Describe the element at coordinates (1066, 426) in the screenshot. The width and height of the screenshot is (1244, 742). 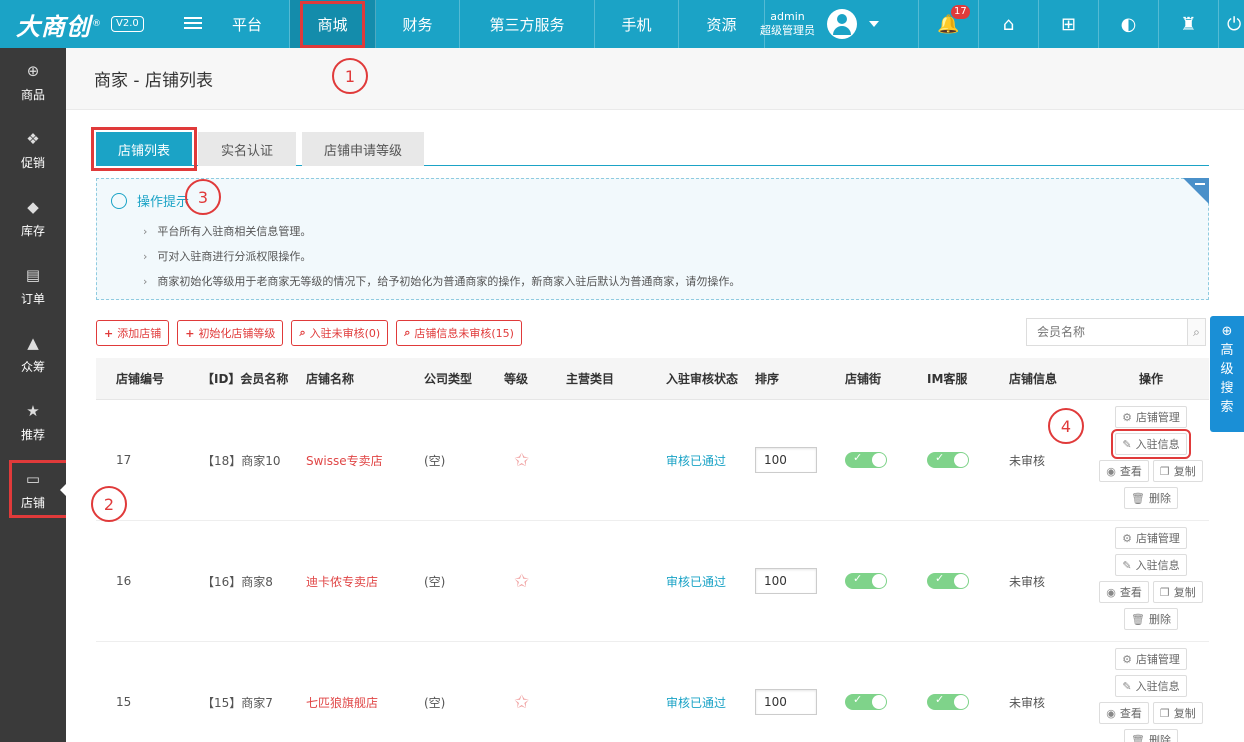
I see `annotation-marker: 4` at that location.